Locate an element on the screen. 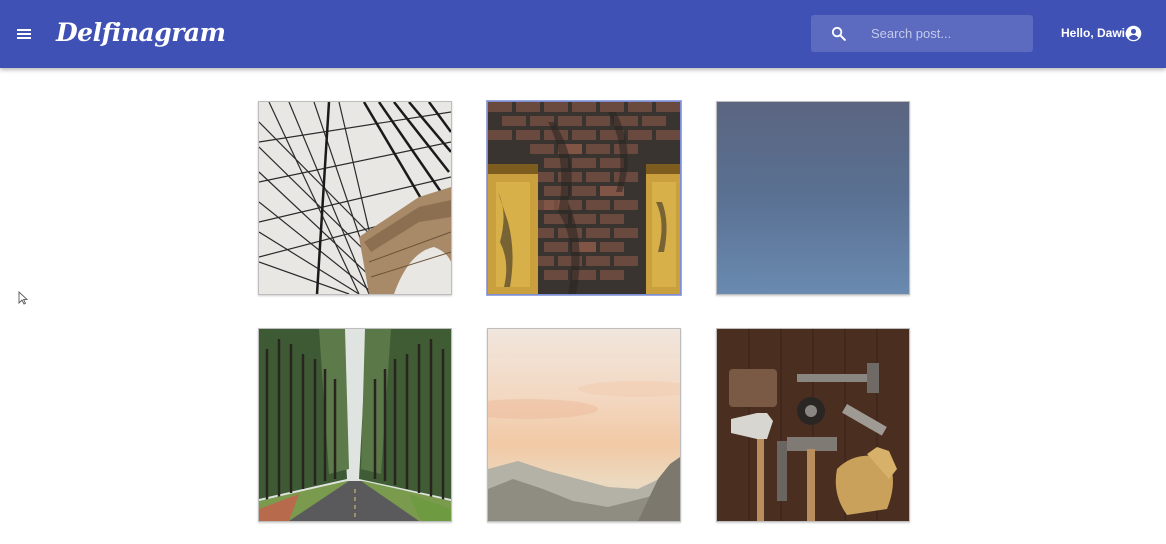  hamburger-menu-icon is located at coordinates (24, 34).